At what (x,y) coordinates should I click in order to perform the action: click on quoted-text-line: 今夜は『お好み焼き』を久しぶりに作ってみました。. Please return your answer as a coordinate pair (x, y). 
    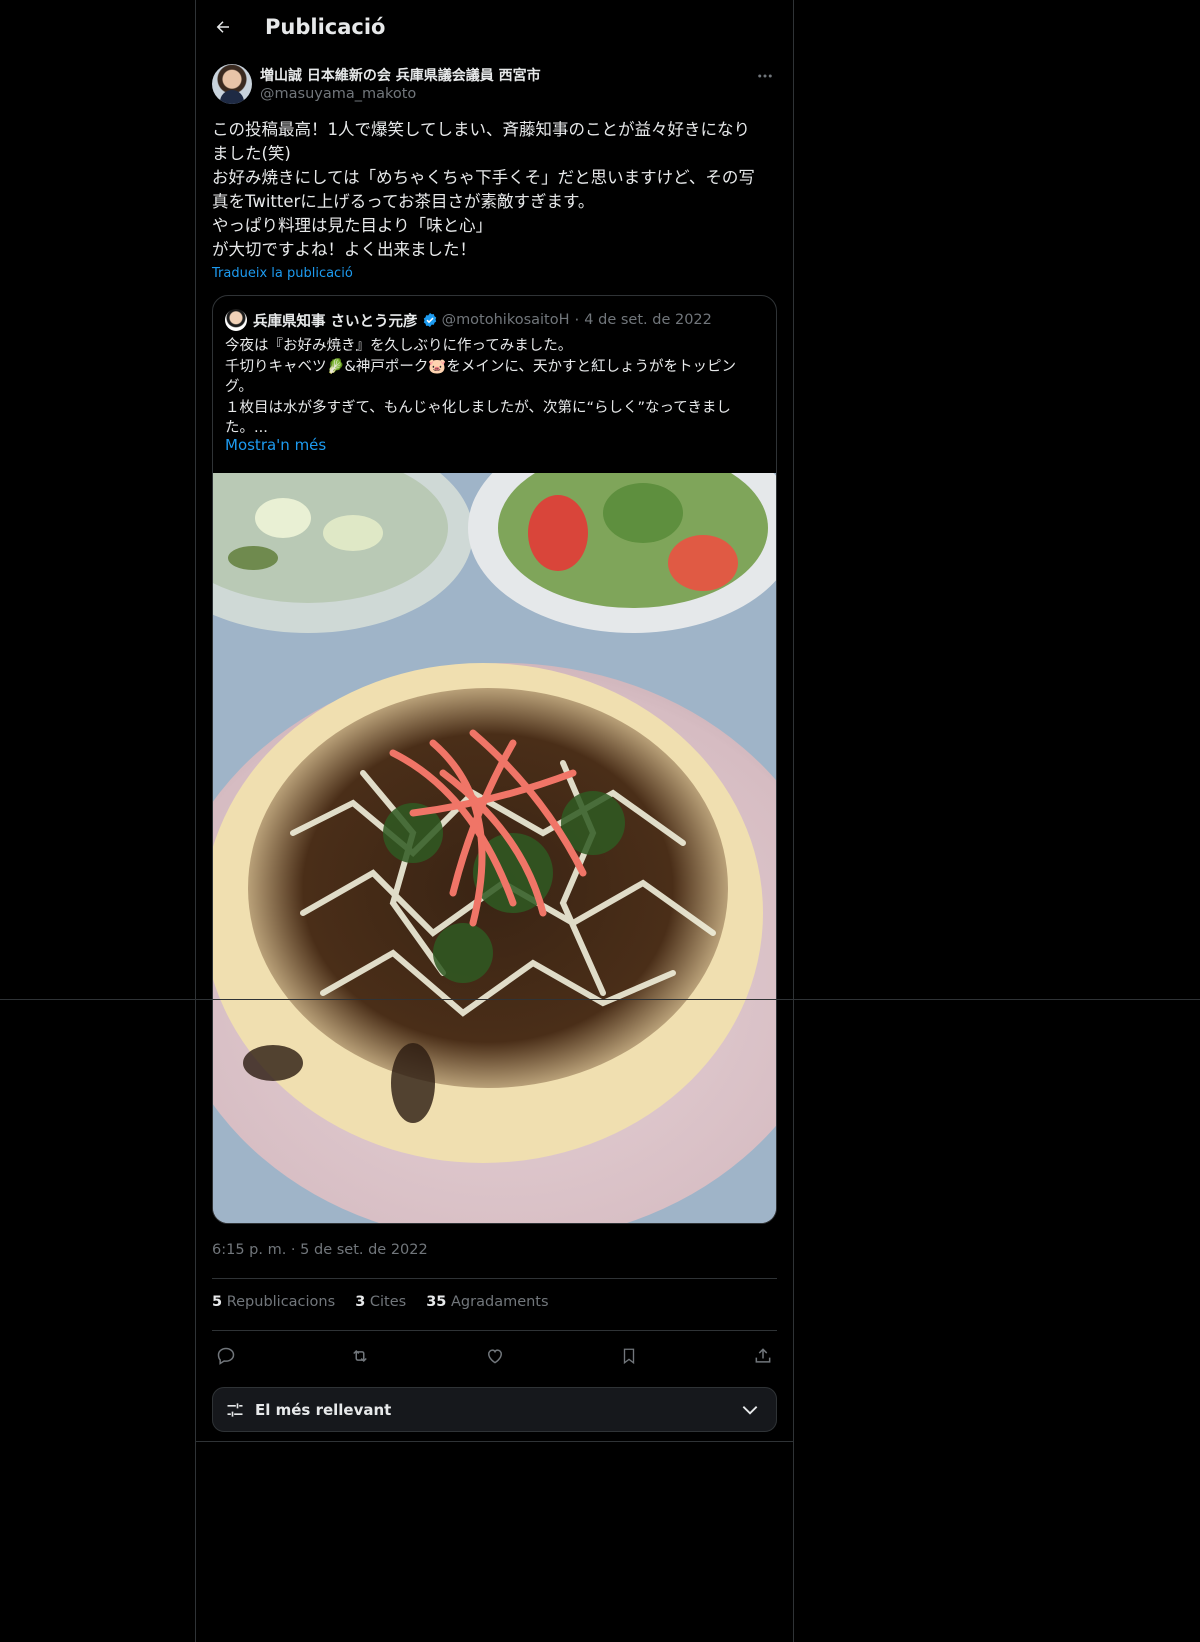
    Looking at the image, I should click on (399, 346).